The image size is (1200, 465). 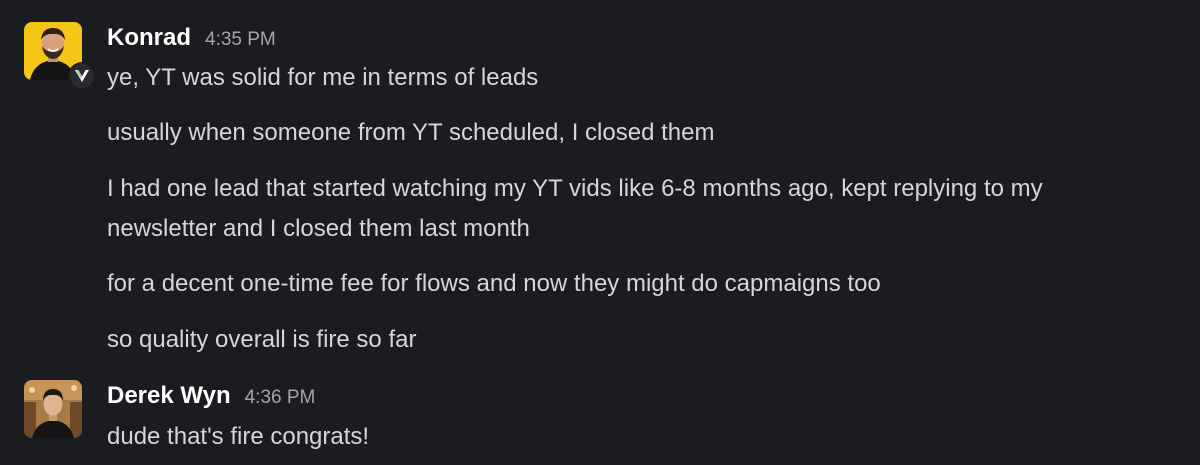 I want to click on timestamp: 4:36 PM, so click(x=280, y=398).